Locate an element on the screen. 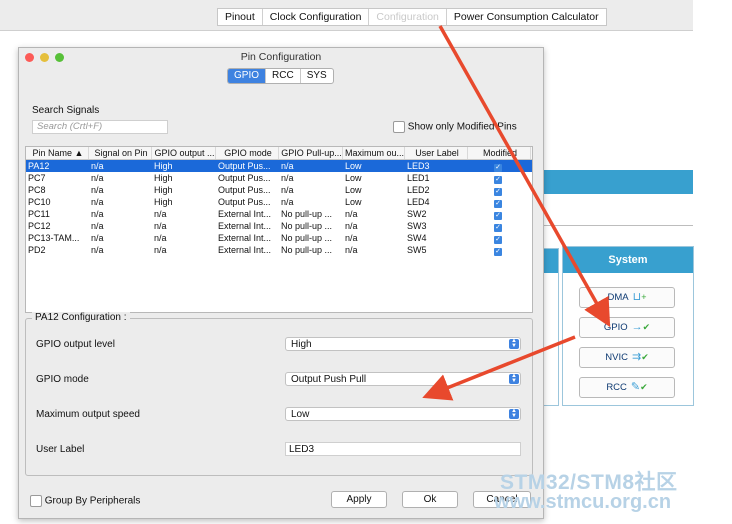 Image resolution: width=732 pixels, height=524 pixels. gpio-mode-select: Output Push Pull ▲ ▼ is located at coordinates (403, 379).